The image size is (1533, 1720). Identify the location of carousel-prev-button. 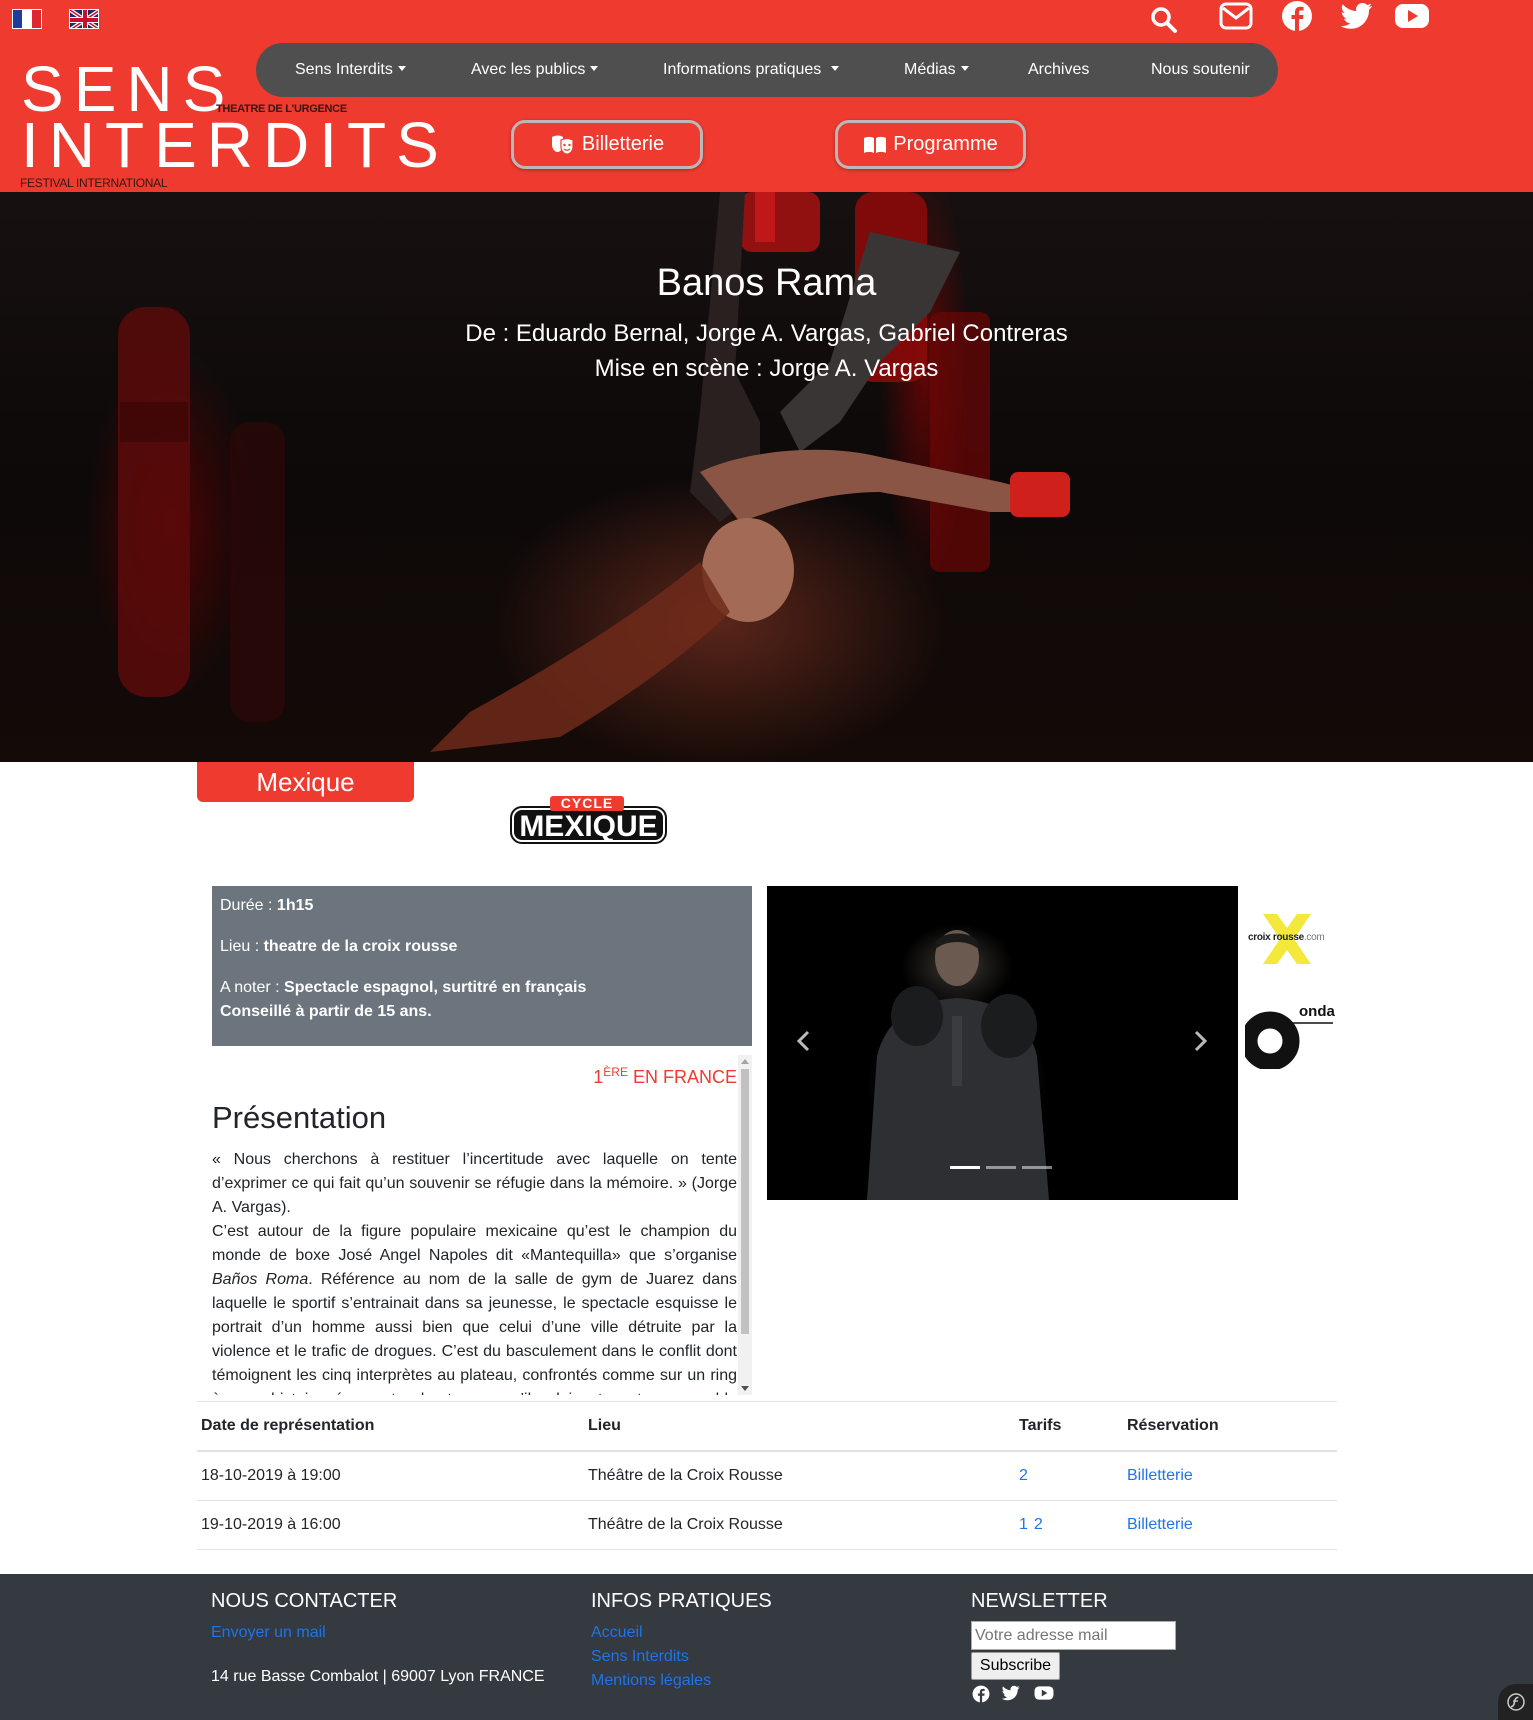
(803, 1041).